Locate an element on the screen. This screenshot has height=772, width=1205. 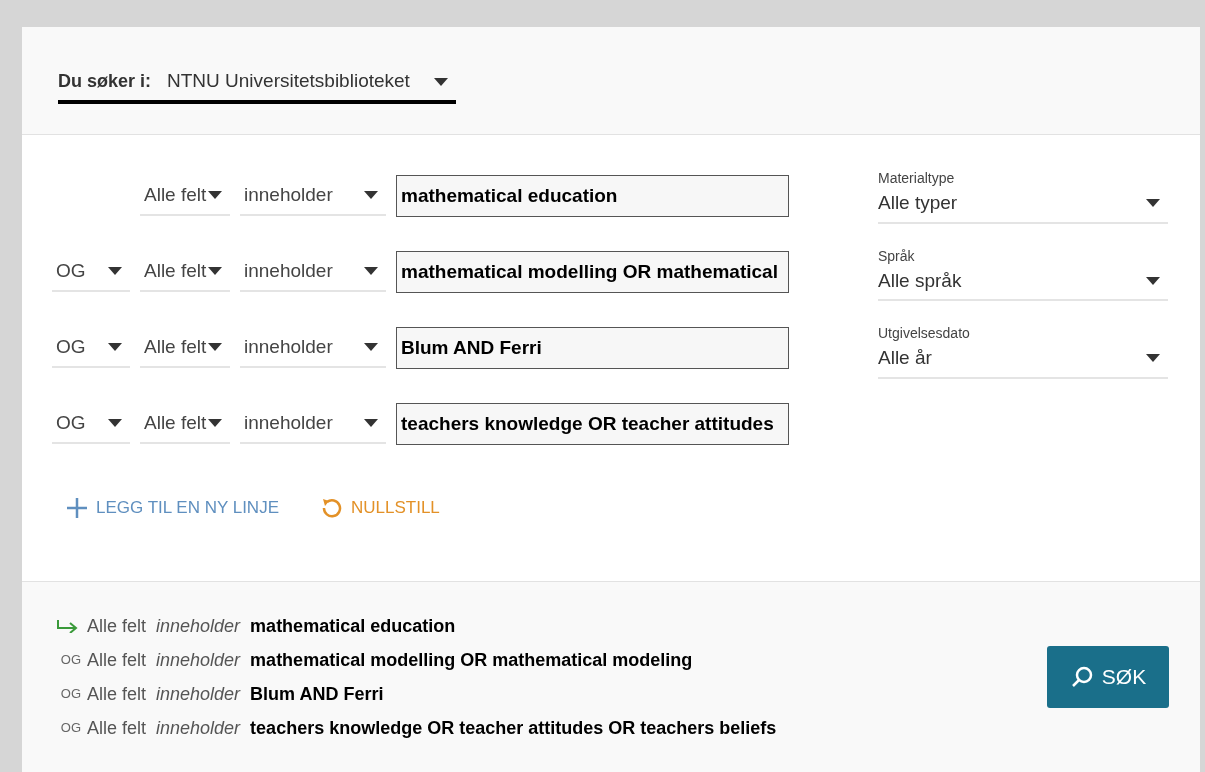
filter-select: Alle år is located at coordinates (1023, 361).